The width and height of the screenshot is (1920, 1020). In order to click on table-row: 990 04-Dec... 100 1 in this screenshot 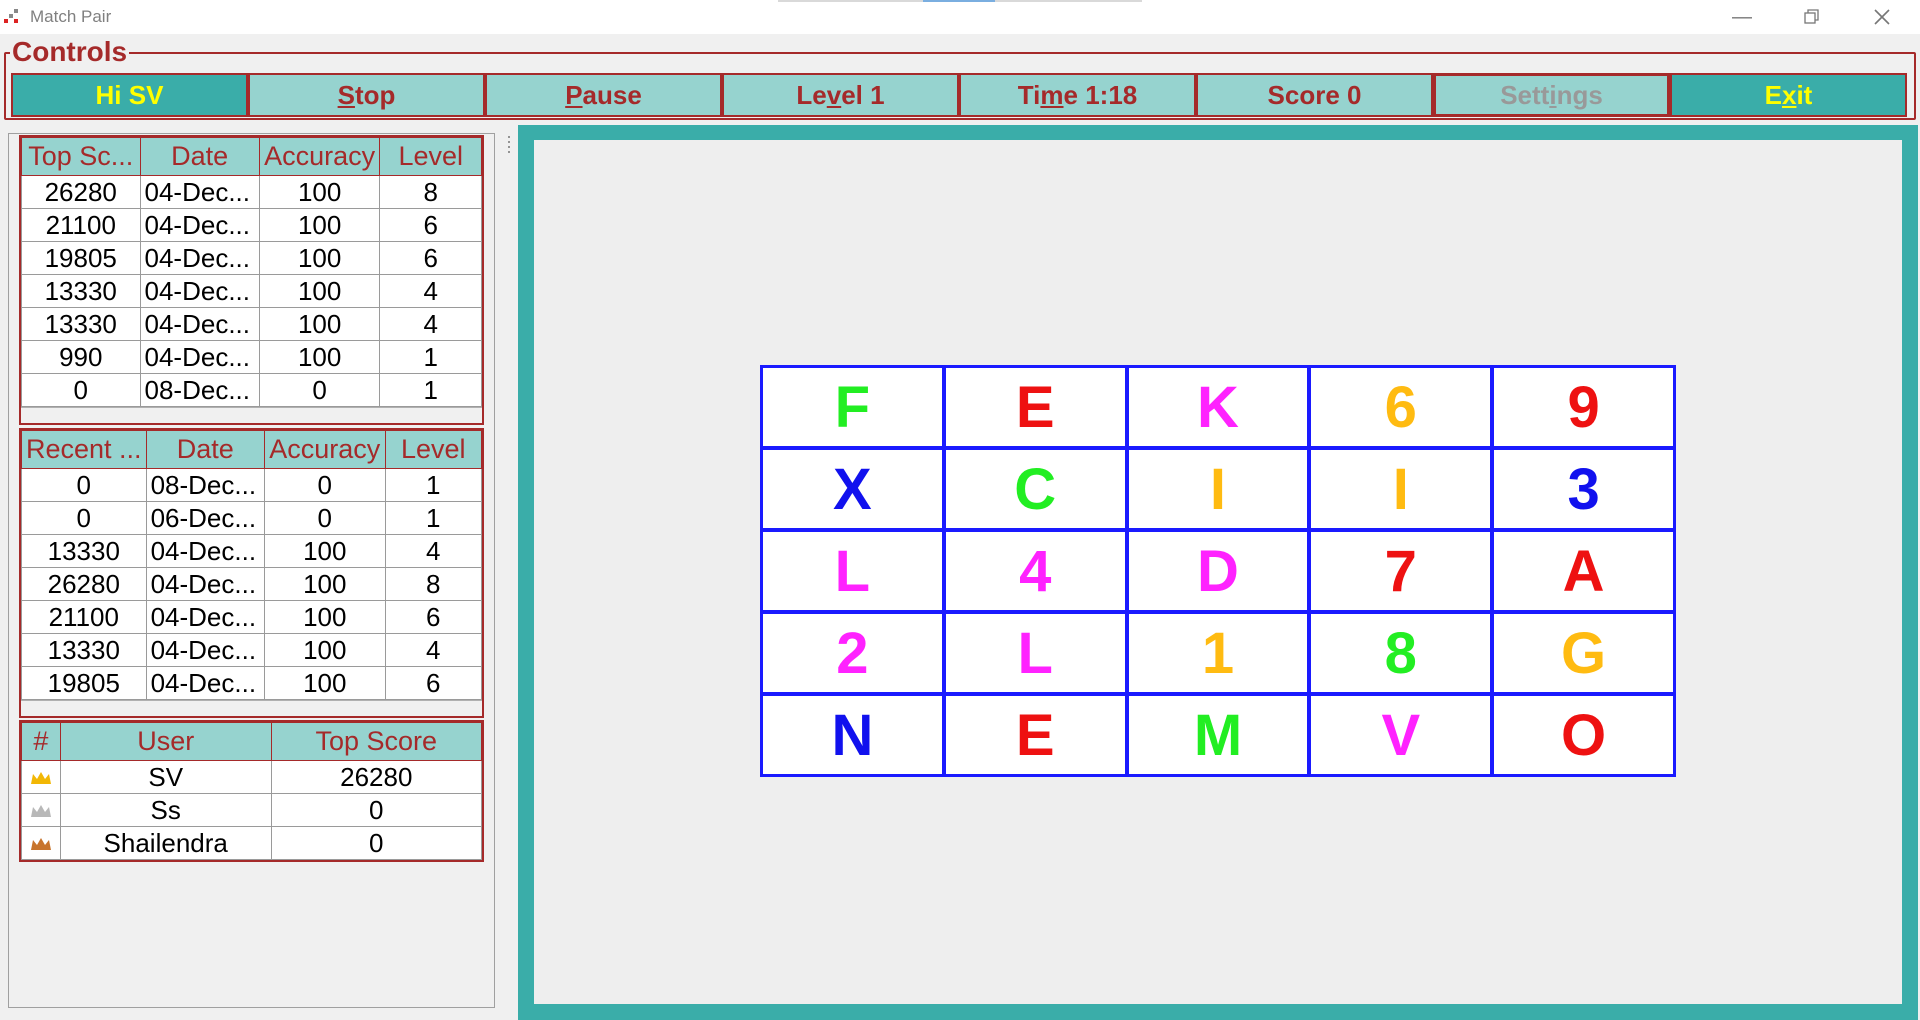, I will do `click(251, 357)`.